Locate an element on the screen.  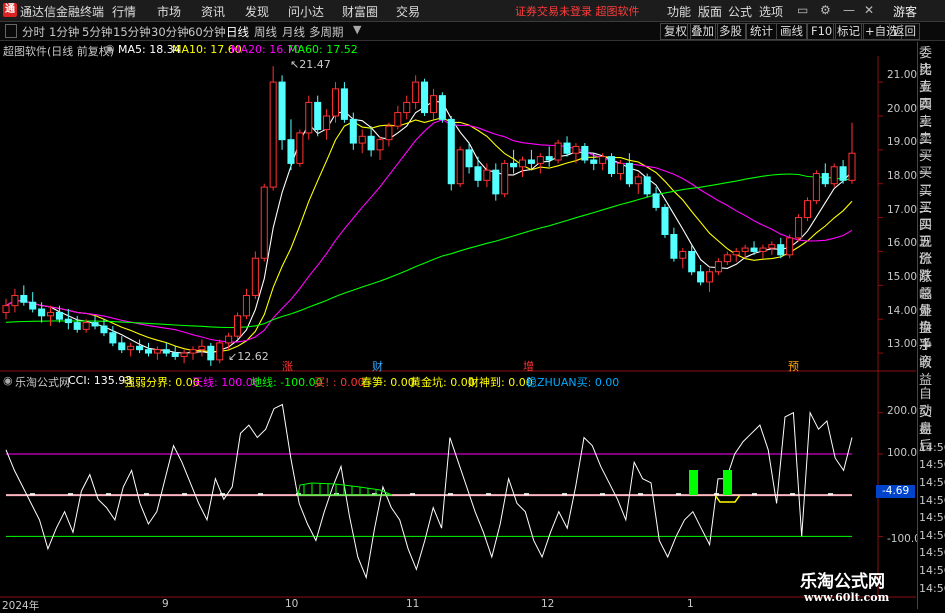
event-marker-forecast: 预 is located at coordinates (793, 366).